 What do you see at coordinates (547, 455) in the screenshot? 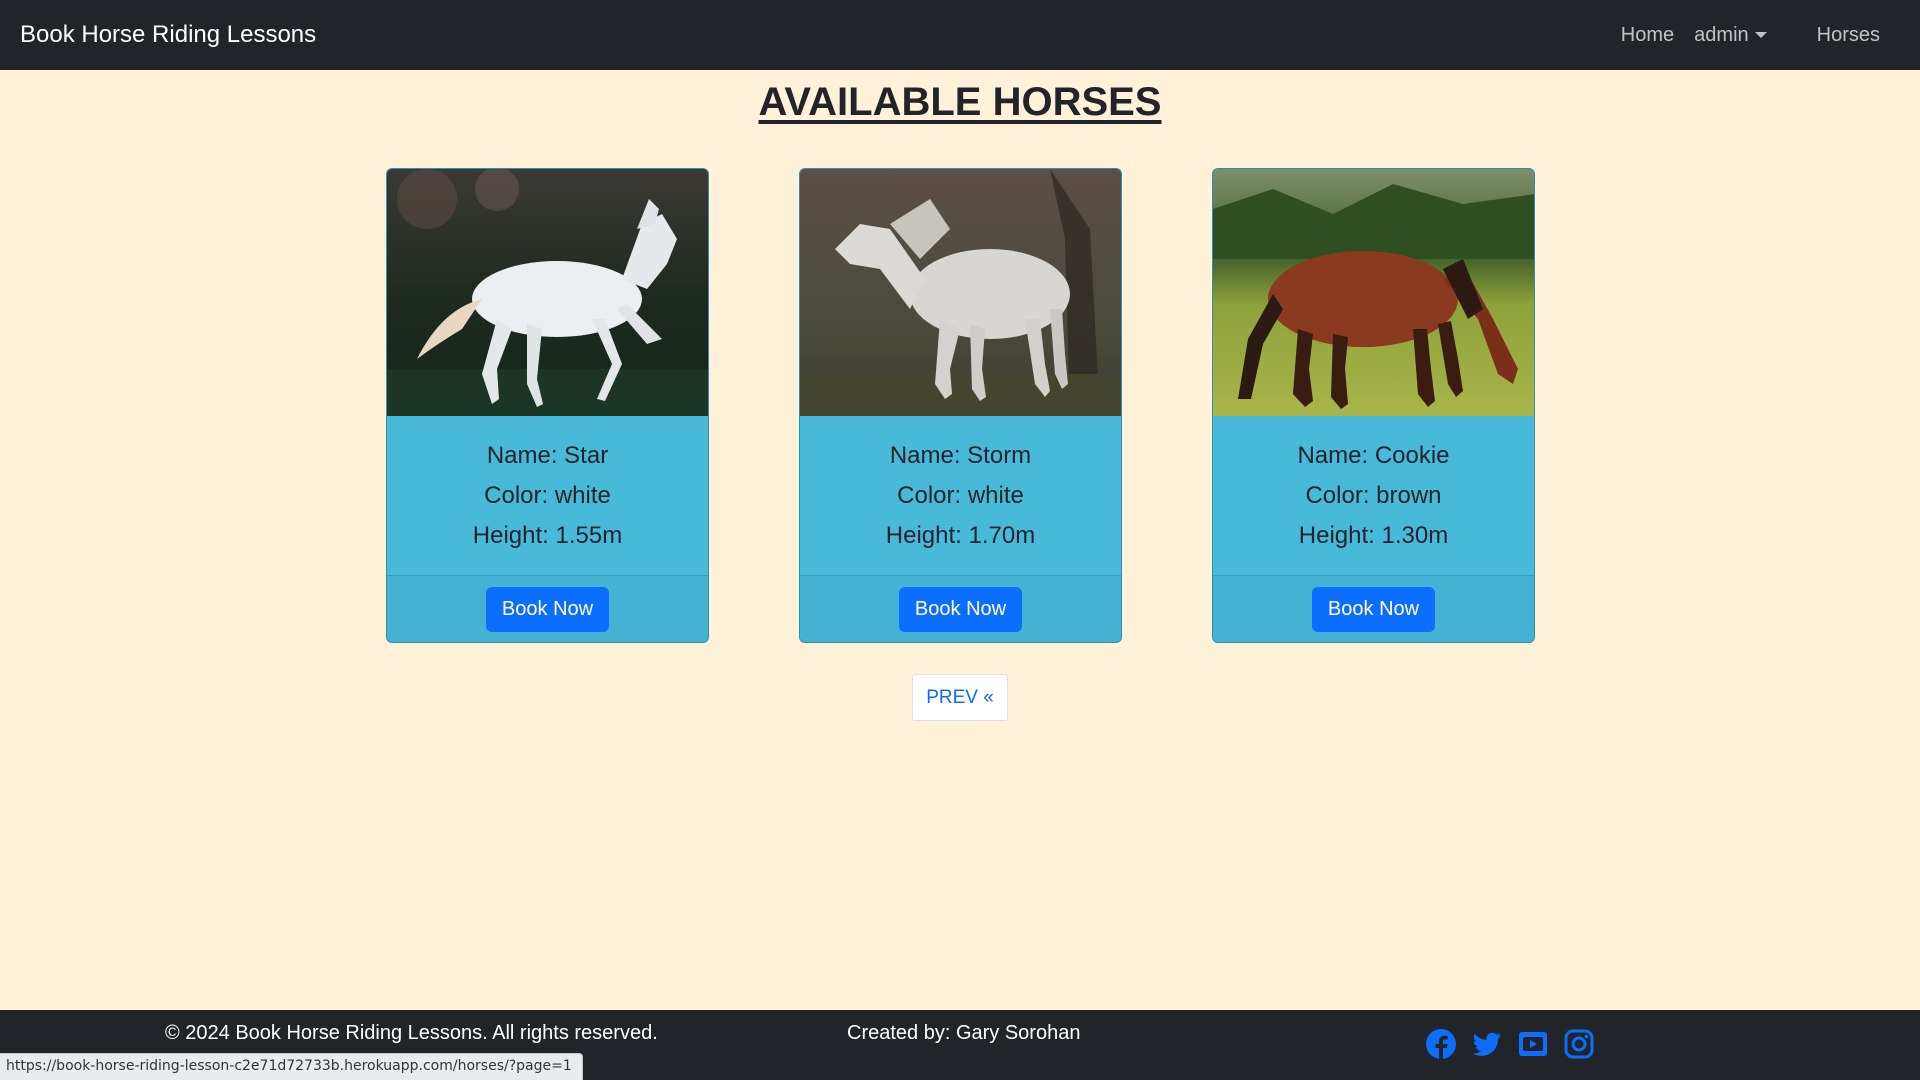
I see `horse-name: Name: Star` at bounding box center [547, 455].